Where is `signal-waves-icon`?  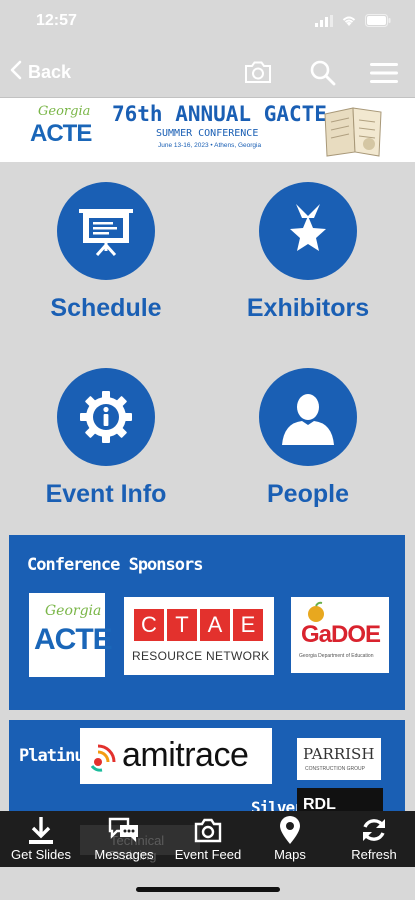
signal-waves-icon is located at coordinates (104, 758).